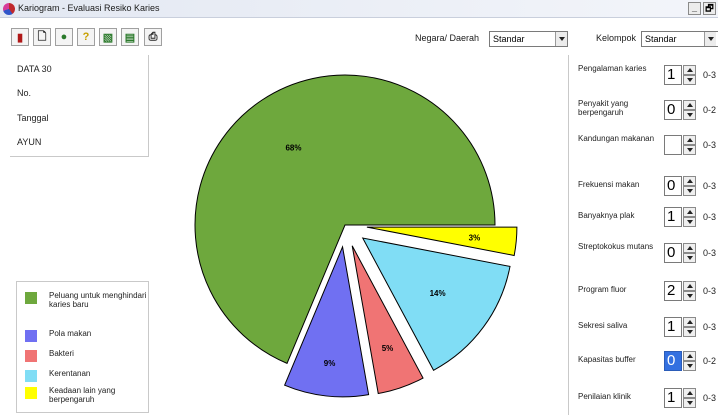 This screenshot has width=718, height=415. I want to click on open-button: ▧, so click(108, 37).